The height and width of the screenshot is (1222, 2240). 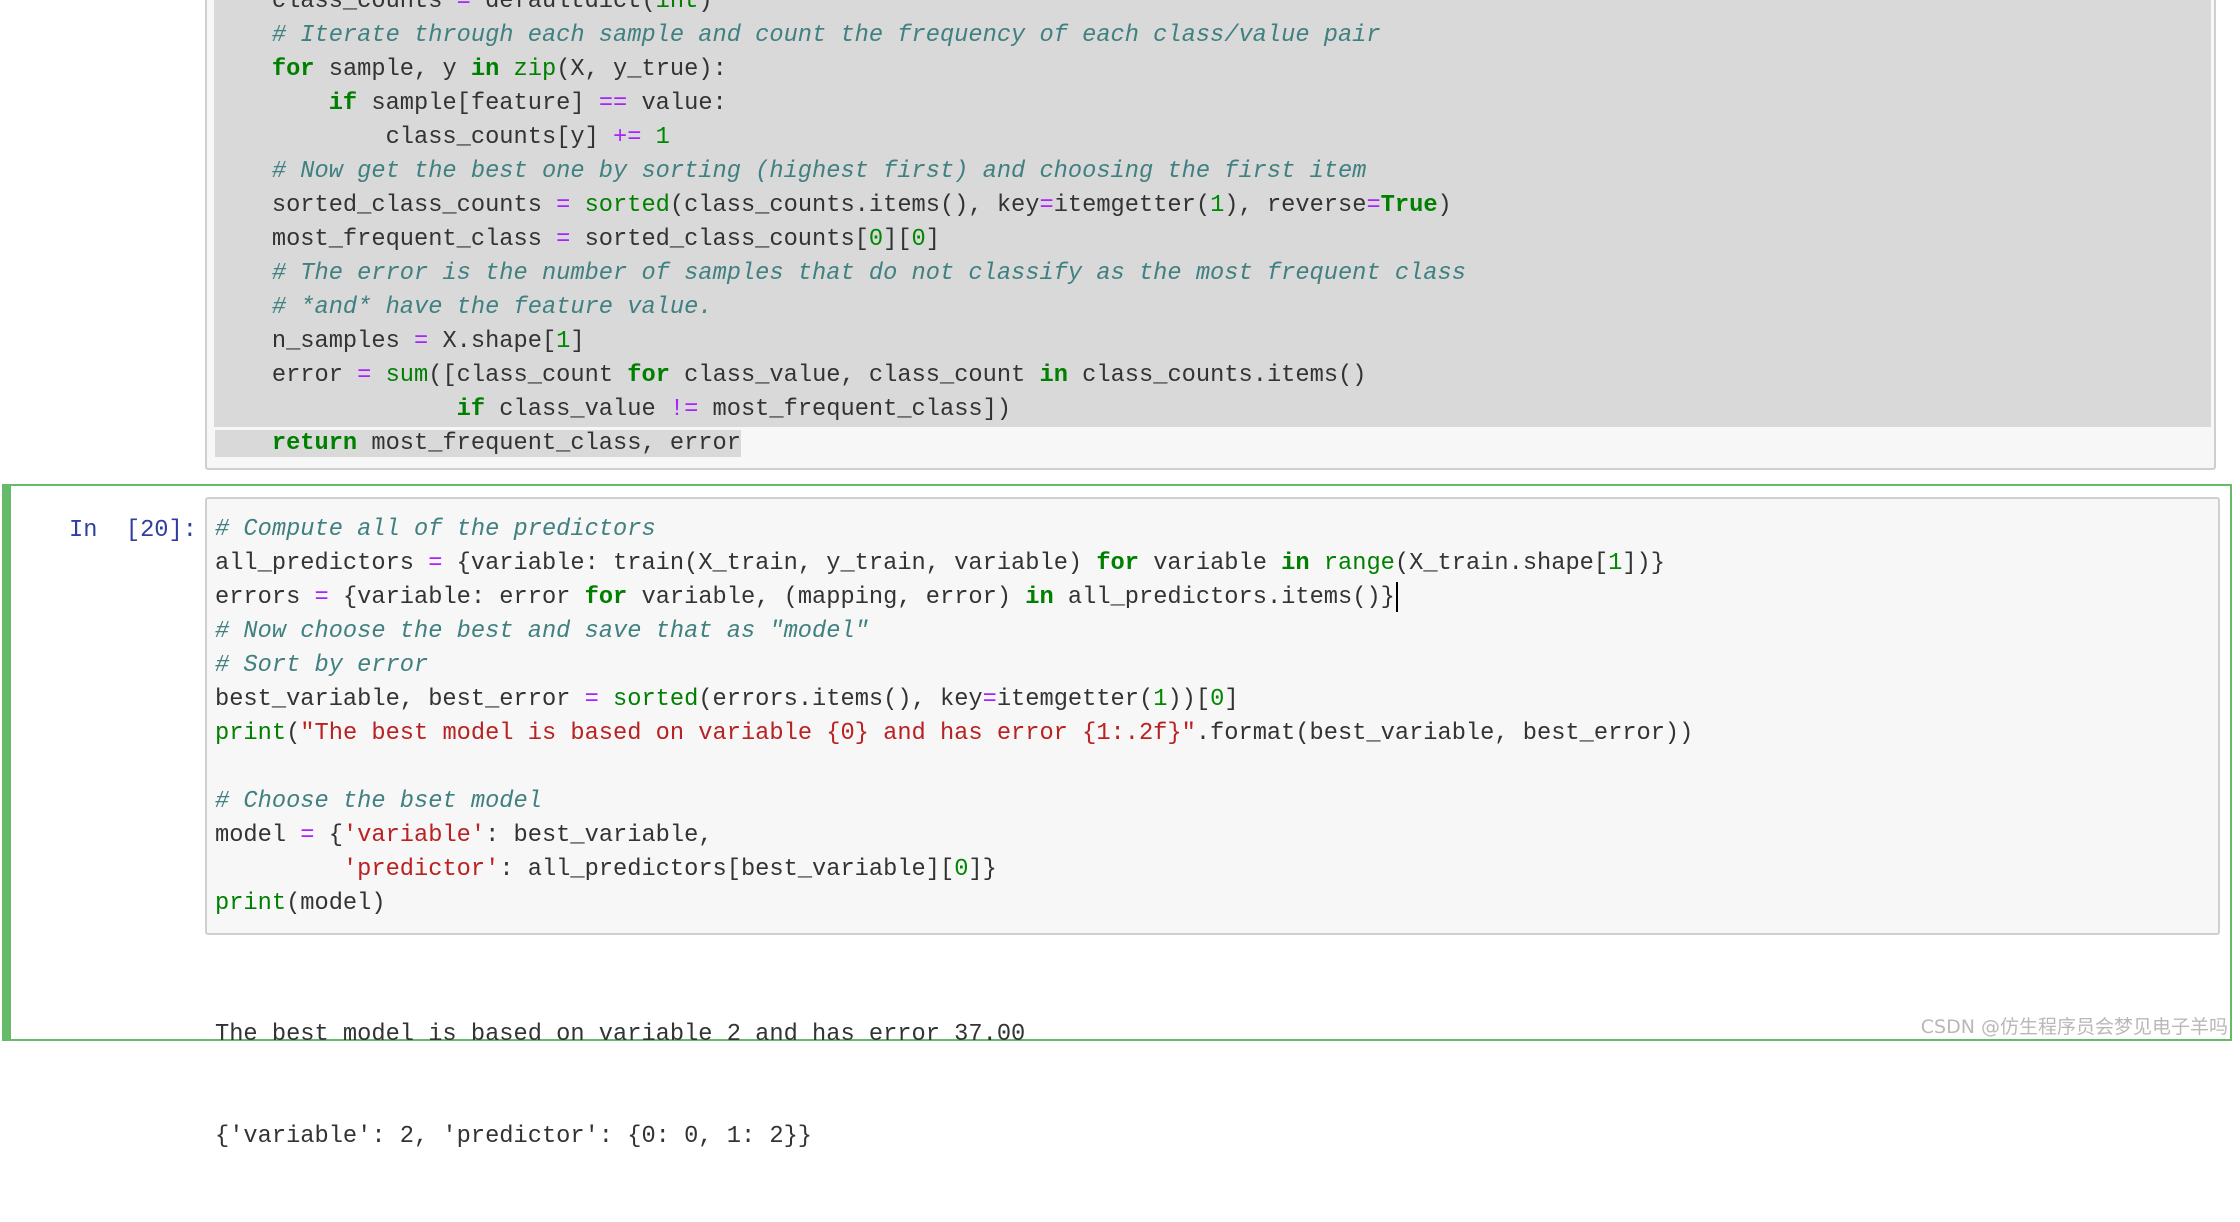 What do you see at coordinates (1189, 699) in the screenshot?
I see `code-text: ))[` at bounding box center [1189, 699].